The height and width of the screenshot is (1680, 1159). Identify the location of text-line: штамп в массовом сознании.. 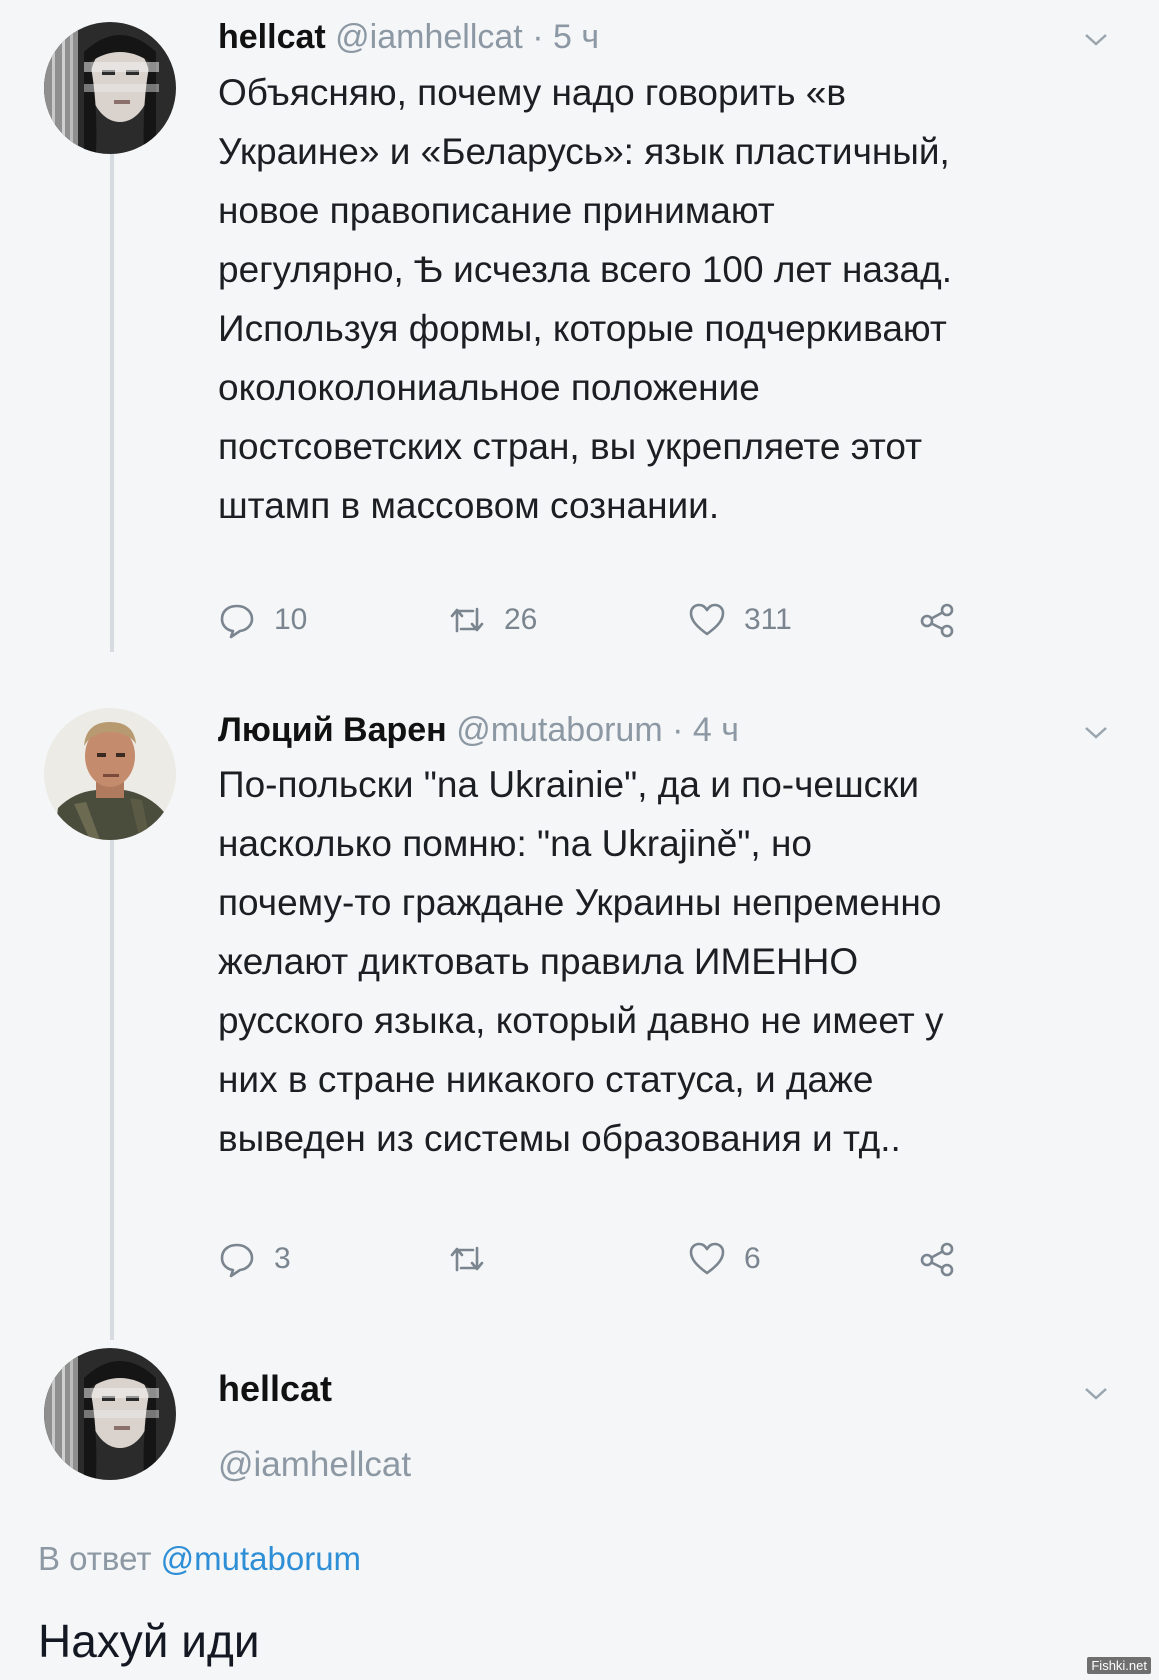
(469, 505).